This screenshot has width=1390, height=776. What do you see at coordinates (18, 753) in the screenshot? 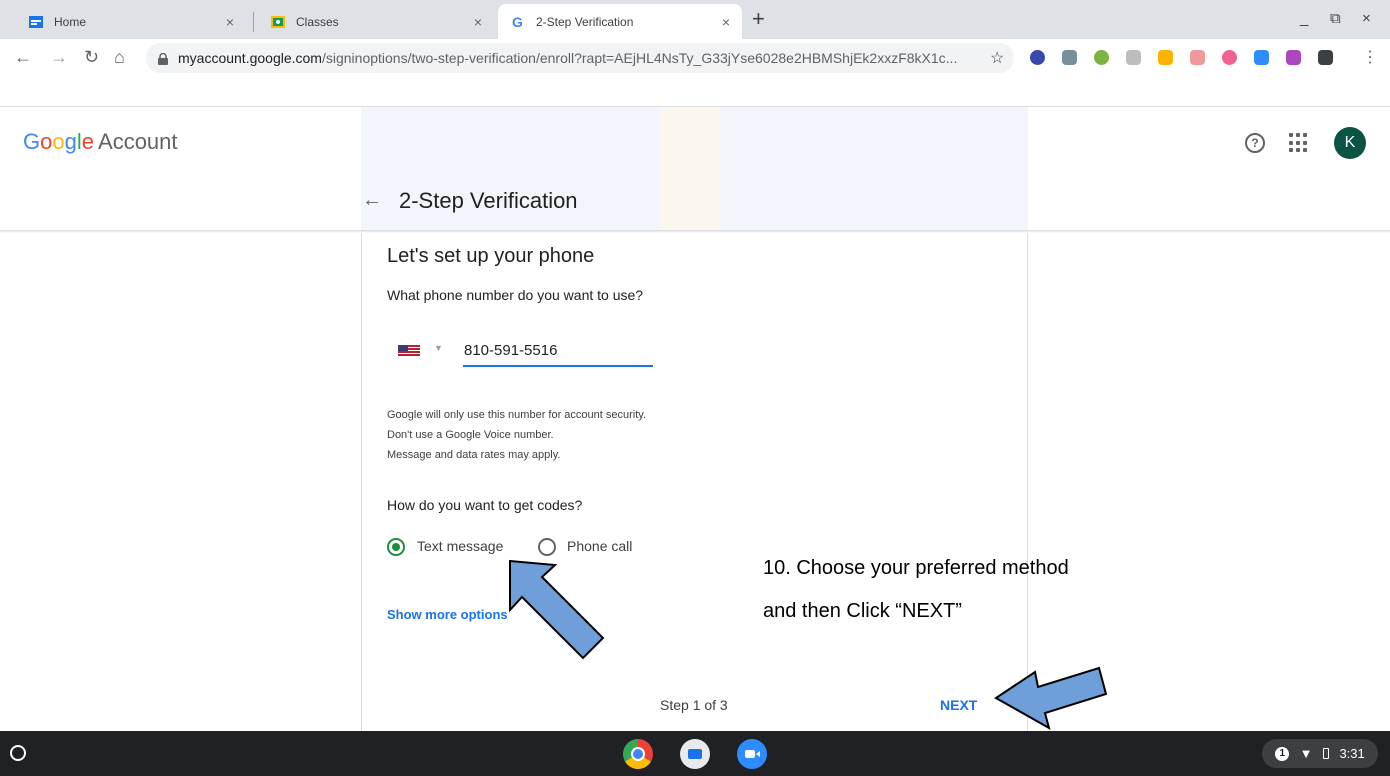
I see `launcher-icon` at bounding box center [18, 753].